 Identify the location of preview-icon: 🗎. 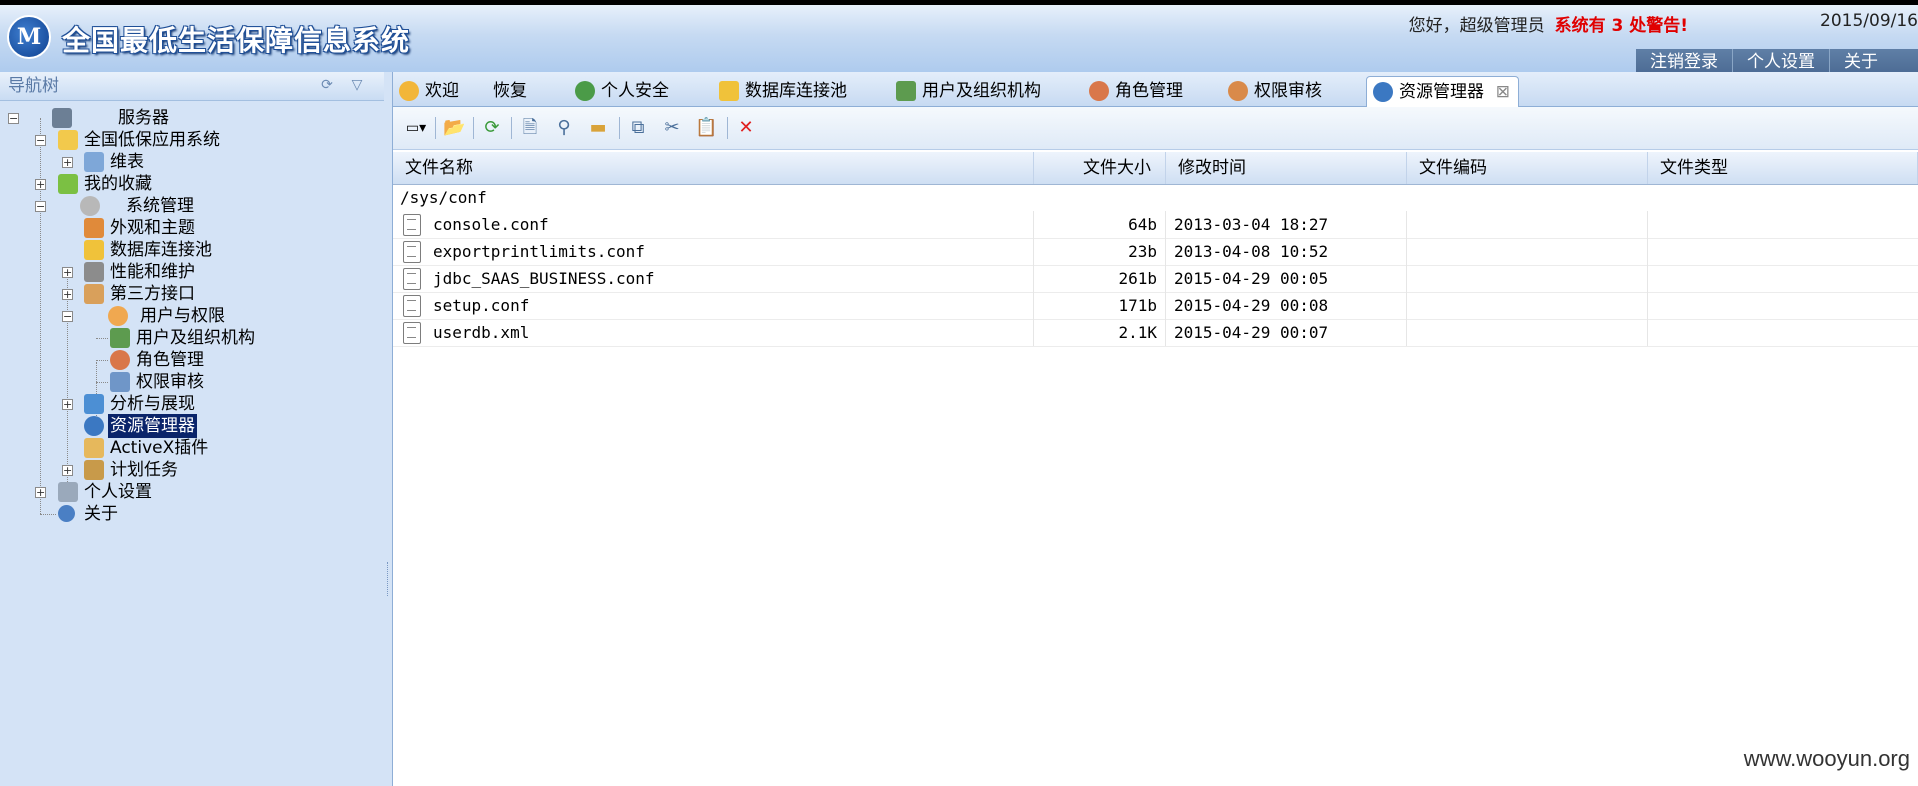
(530, 128).